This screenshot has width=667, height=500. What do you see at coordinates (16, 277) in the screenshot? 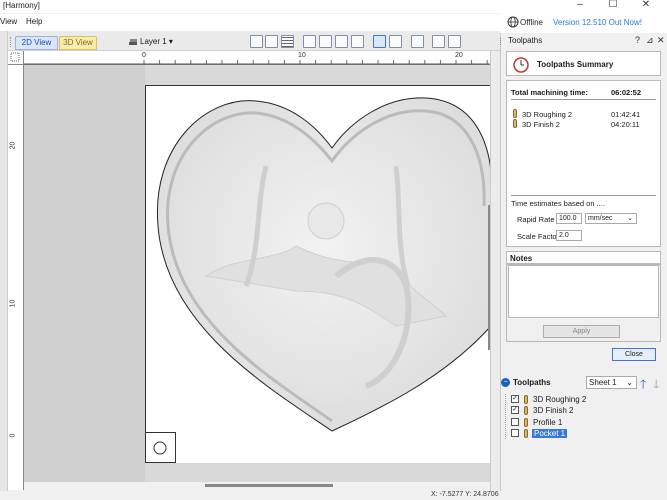
I see `ruler-left: 20 10 0` at bounding box center [16, 277].